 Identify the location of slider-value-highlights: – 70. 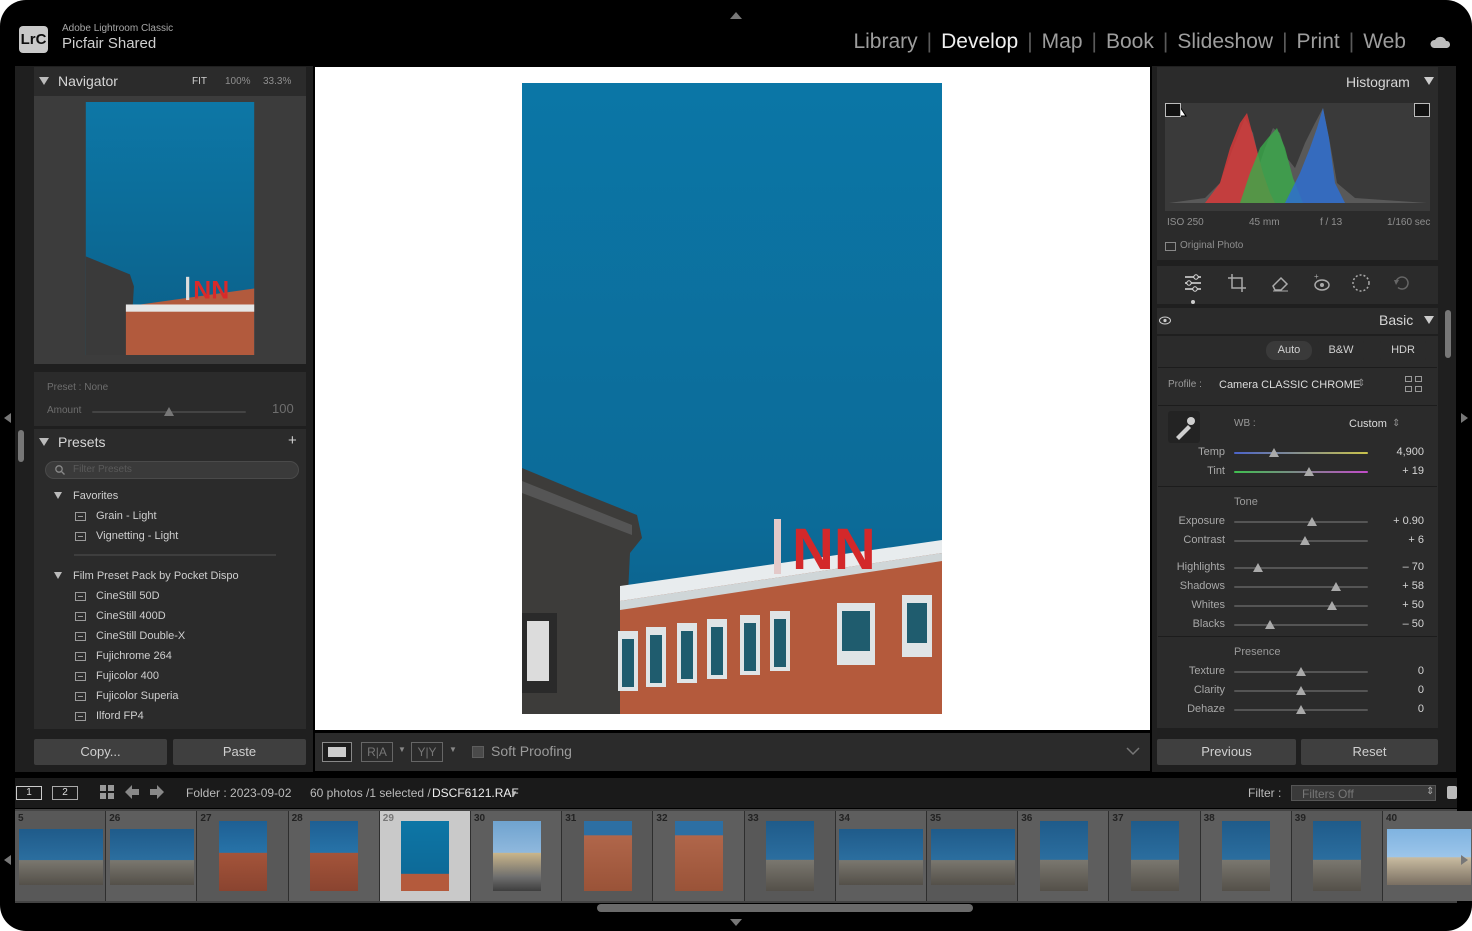
(1404, 567).